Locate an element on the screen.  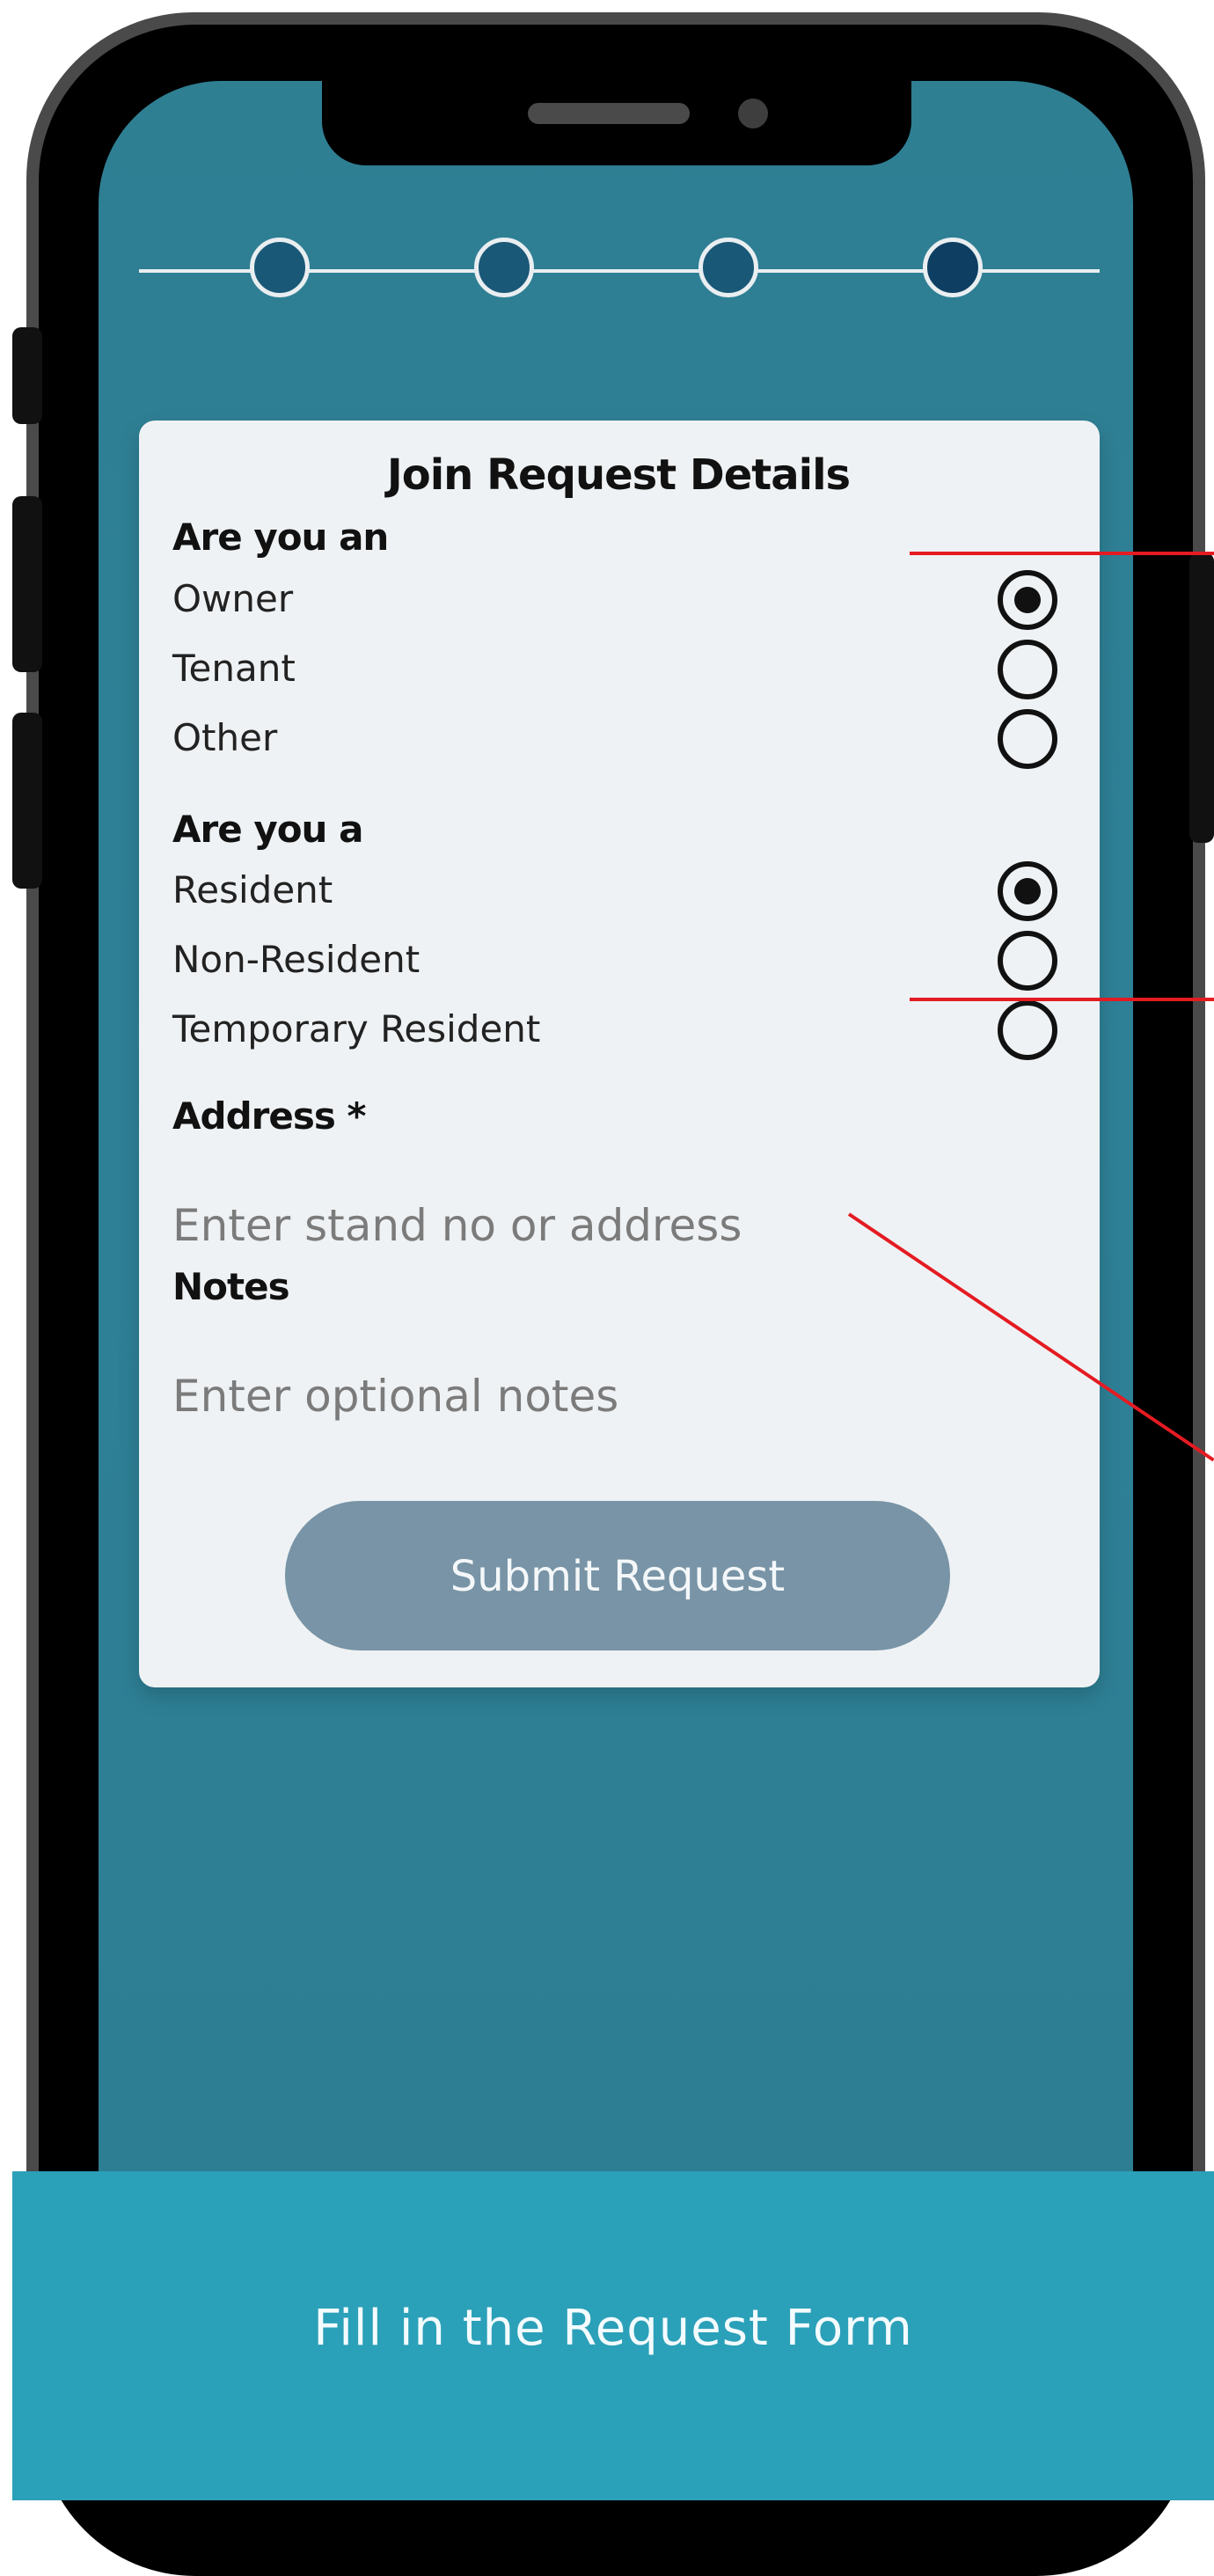
residency-option-temporary-label: Temporary Resident is located at coordinates (356, 1028).